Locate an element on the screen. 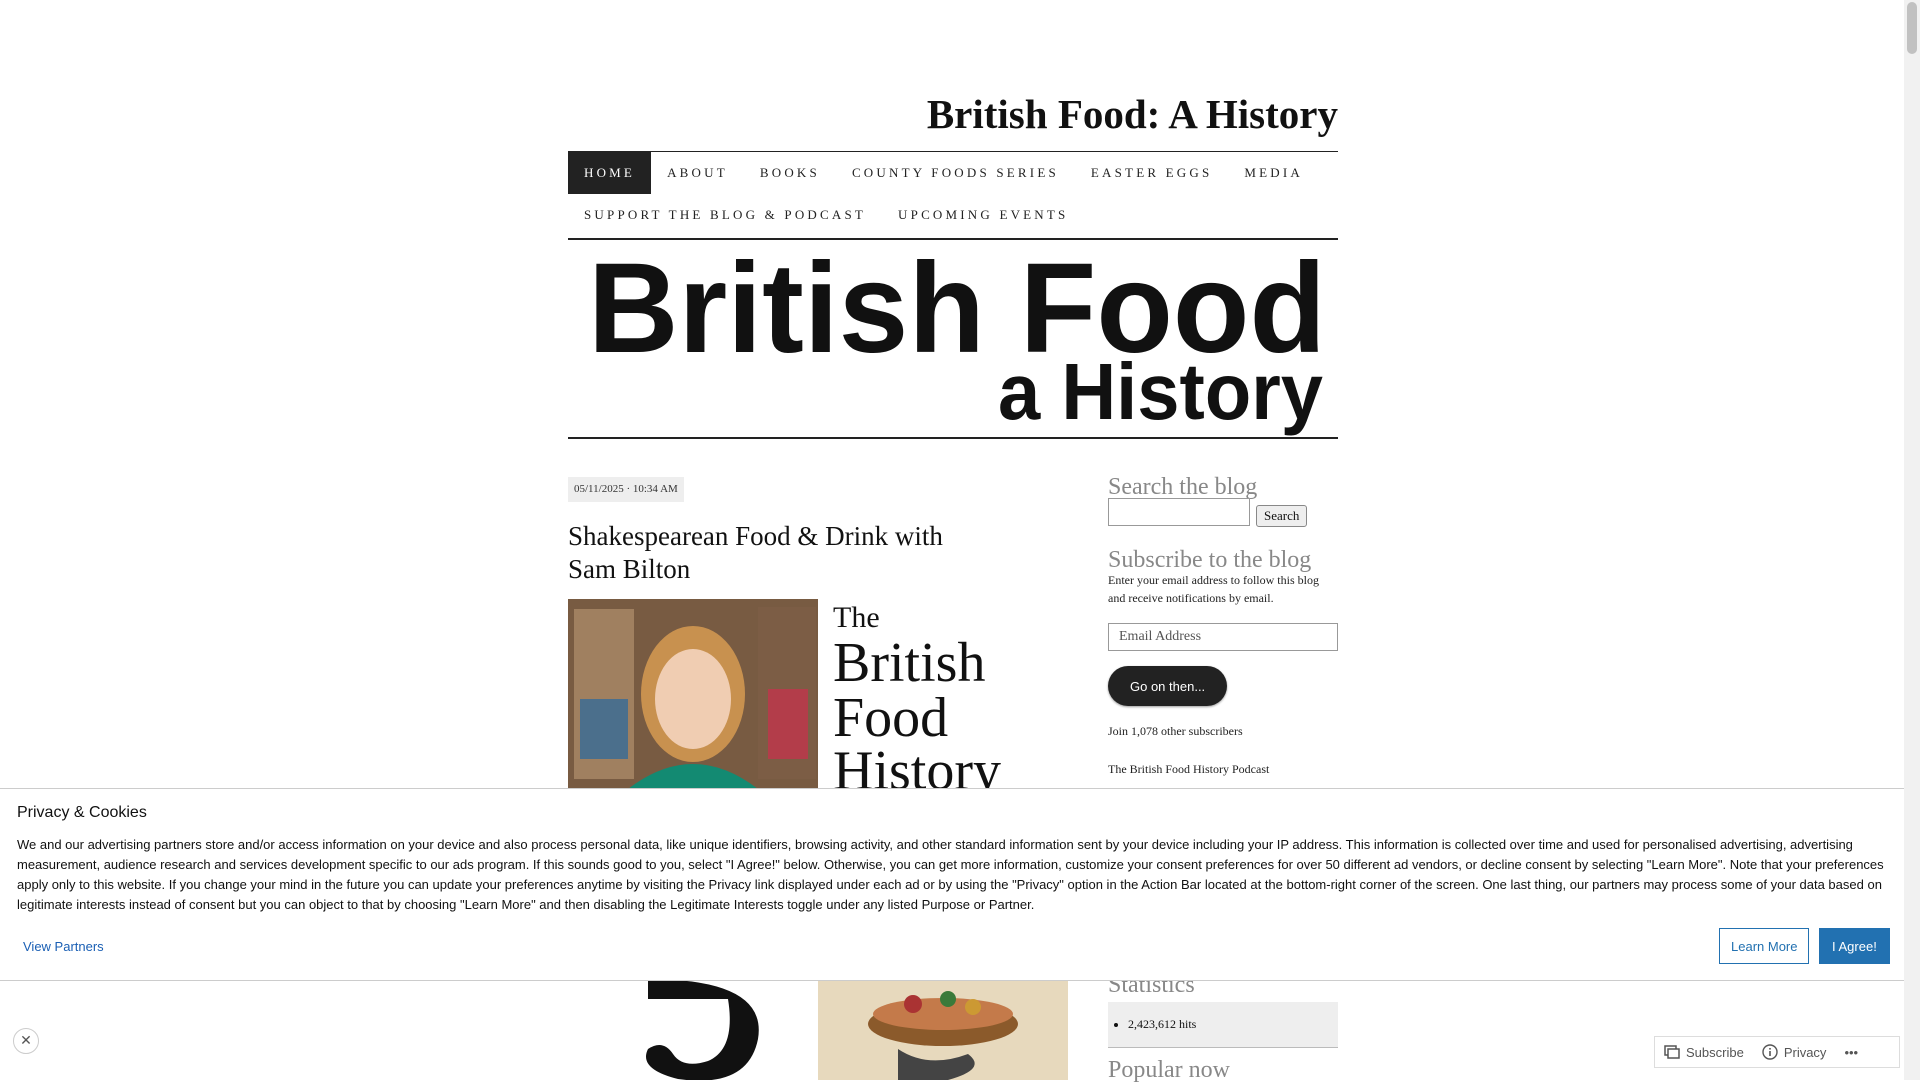 This screenshot has height=1084, width=1920. banner-logo: British Food a History is located at coordinates (957, 336).